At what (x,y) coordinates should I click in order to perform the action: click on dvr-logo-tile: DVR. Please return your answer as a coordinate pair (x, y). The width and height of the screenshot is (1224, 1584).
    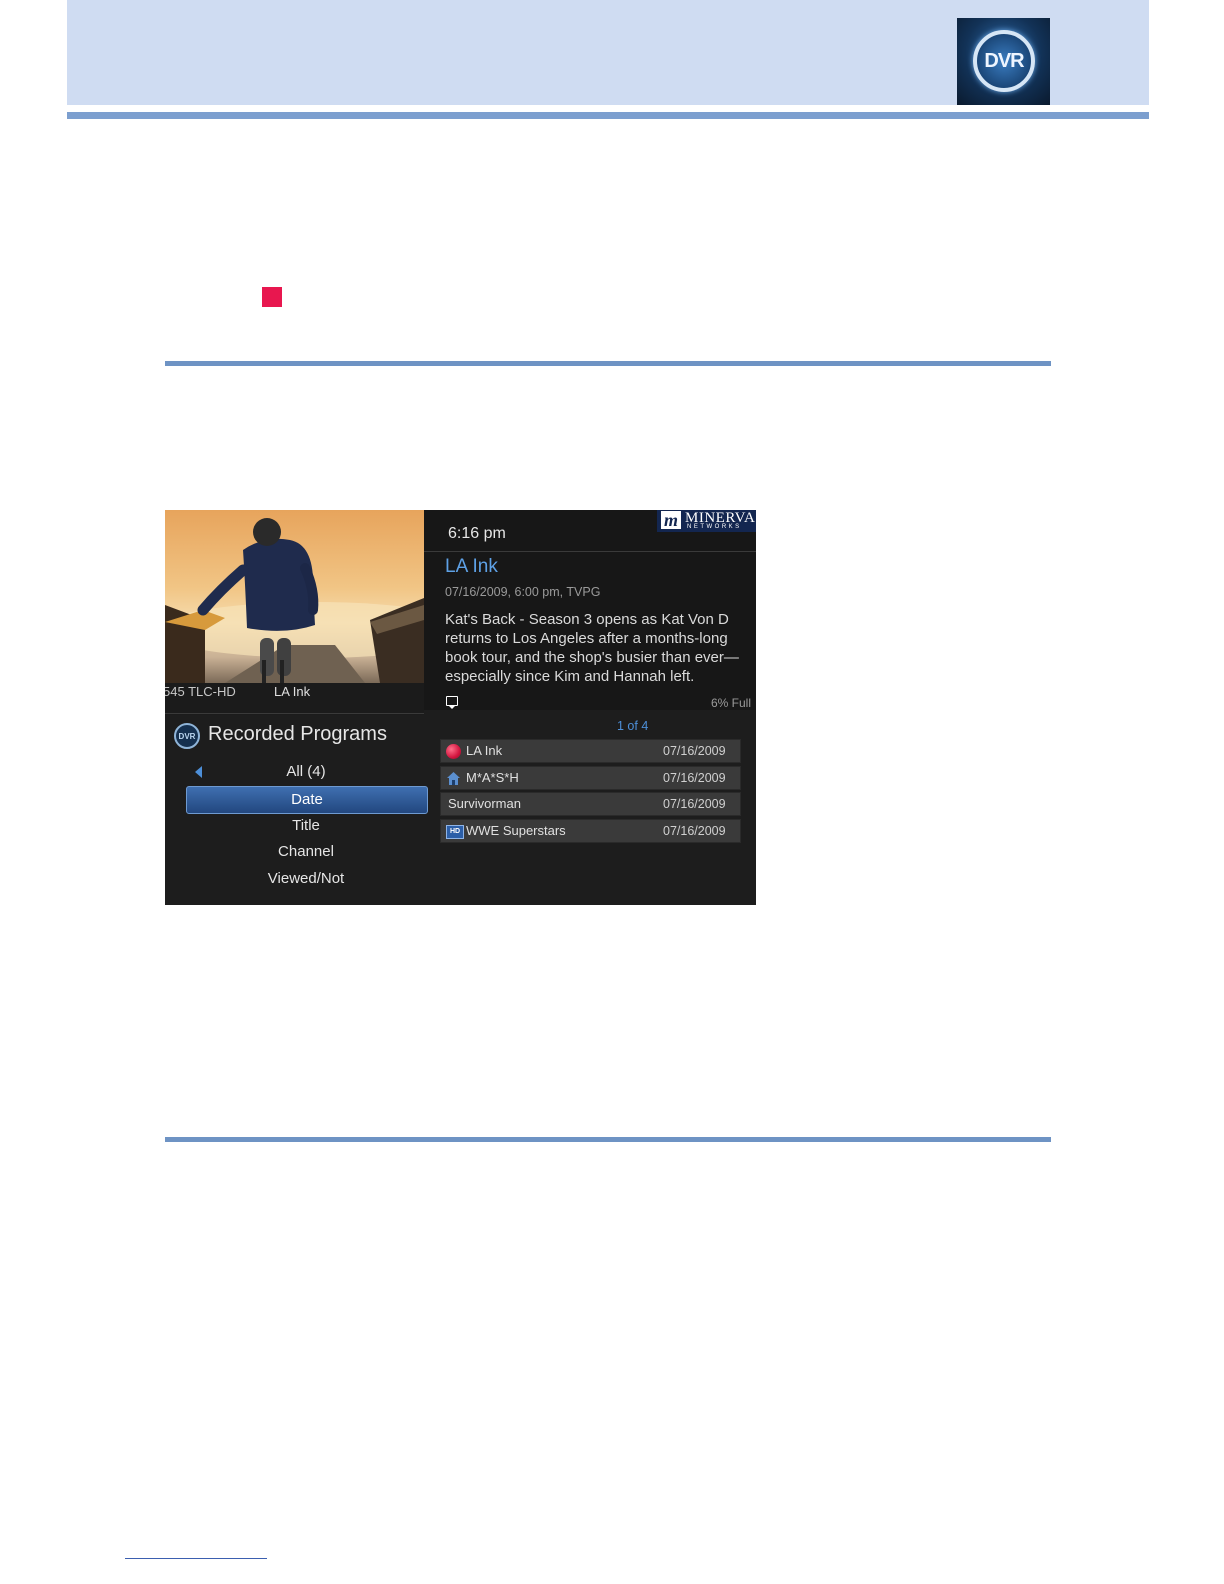
    Looking at the image, I should click on (1003, 61).